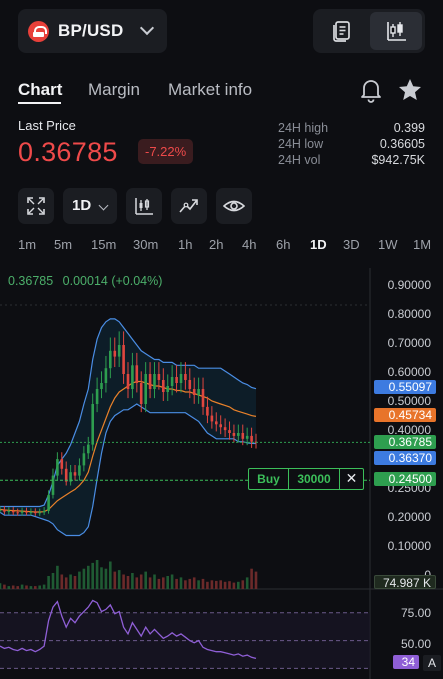 Image resolution: width=443 pixels, height=679 pixels. What do you see at coordinates (39, 103) in the screenshot?
I see `tab-active-indicator` at bounding box center [39, 103].